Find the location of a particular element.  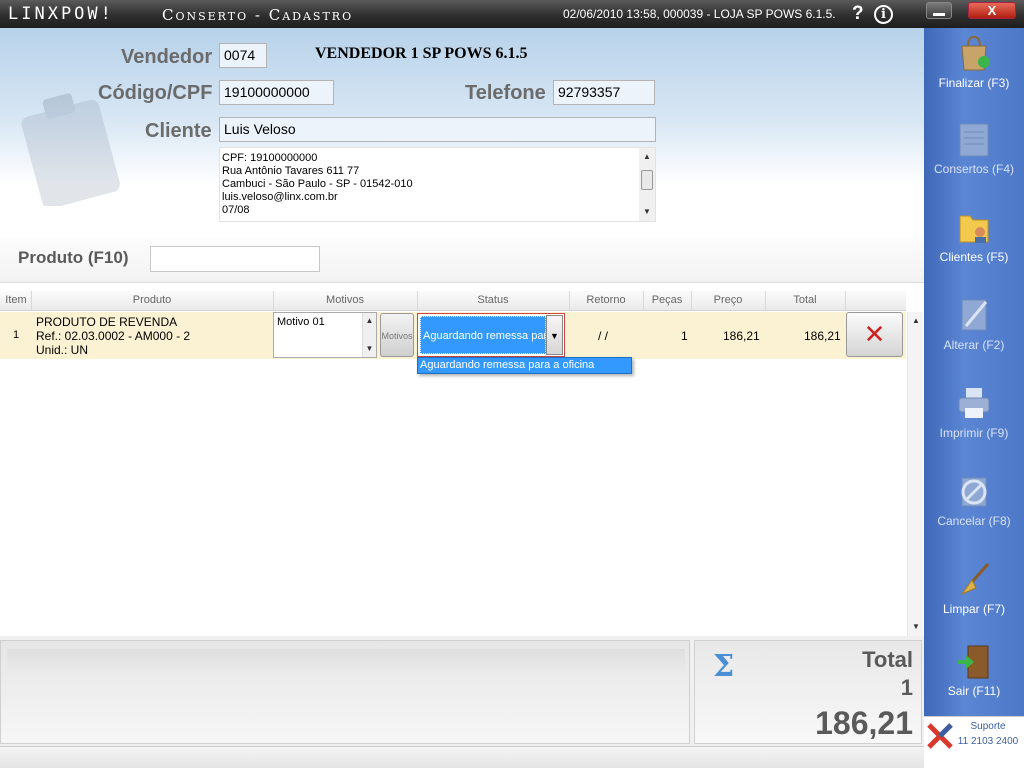

address-line: luis.veloso@linx.com.br is located at coordinates (280, 197).